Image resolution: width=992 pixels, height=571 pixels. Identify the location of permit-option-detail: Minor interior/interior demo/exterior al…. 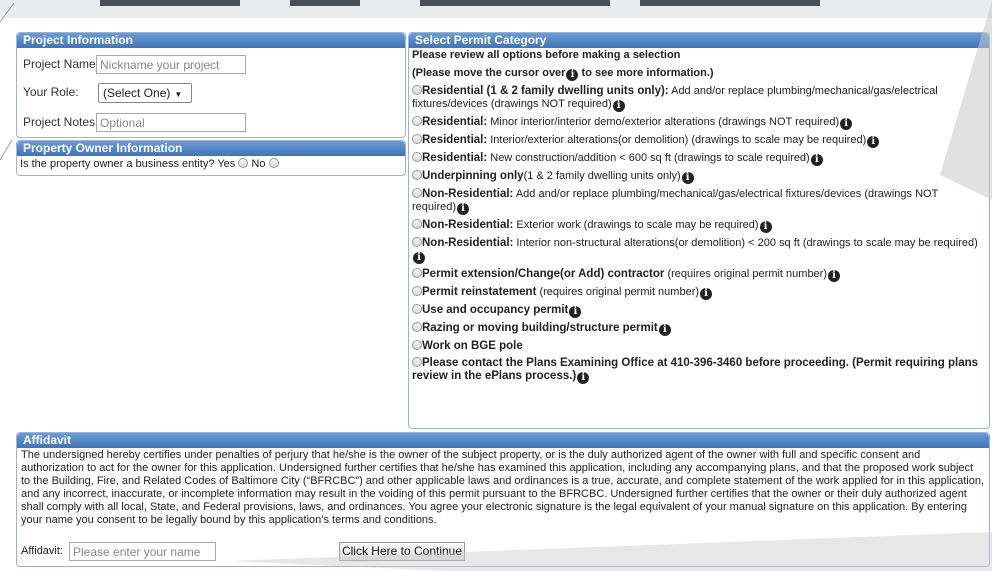
(663, 122).